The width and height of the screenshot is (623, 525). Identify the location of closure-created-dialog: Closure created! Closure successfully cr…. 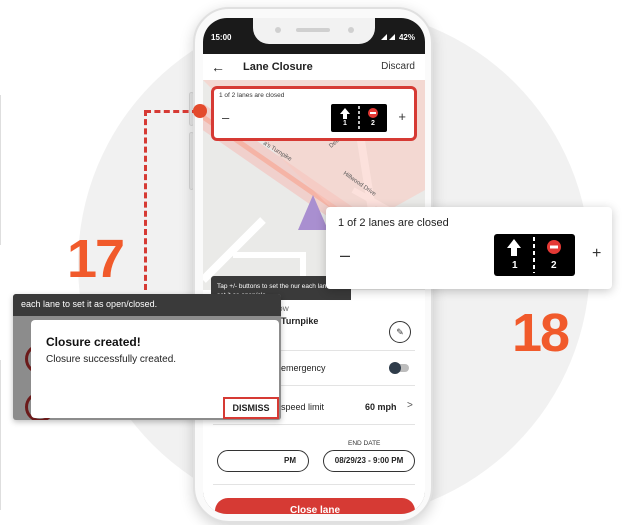
(155, 369).